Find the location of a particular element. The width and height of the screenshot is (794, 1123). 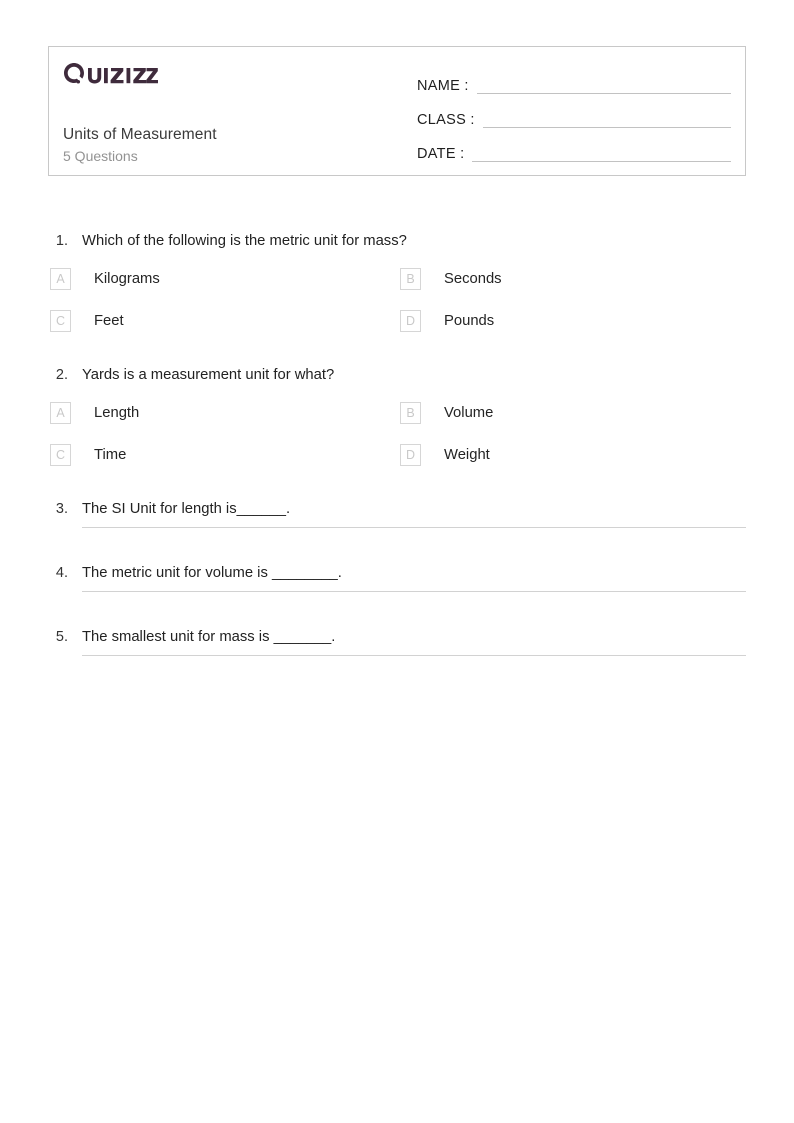

class-field-input-line is located at coordinates (606, 127).